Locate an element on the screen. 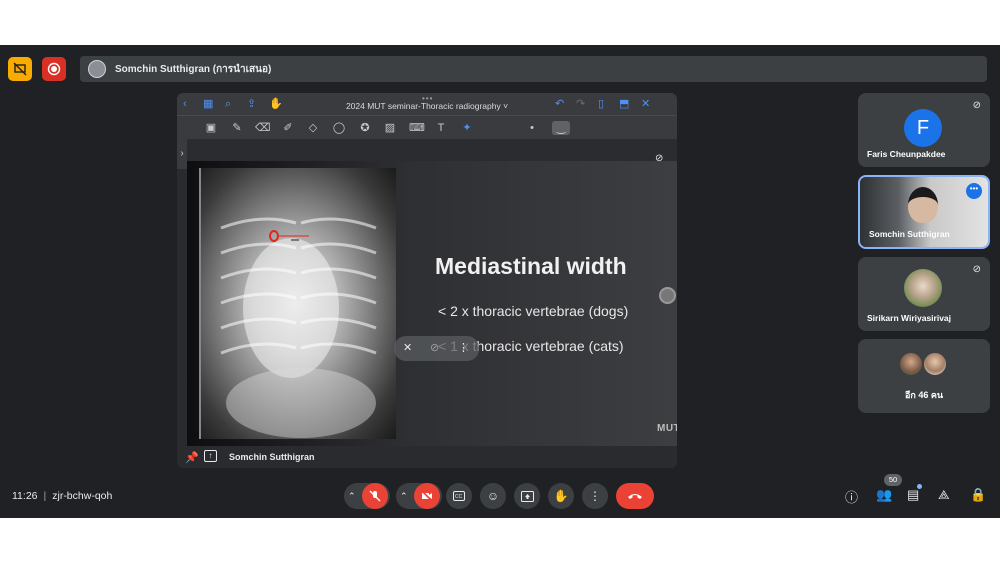 The height and width of the screenshot is (563, 1000). emoji-icon: ☺ is located at coordinates (493, 496).